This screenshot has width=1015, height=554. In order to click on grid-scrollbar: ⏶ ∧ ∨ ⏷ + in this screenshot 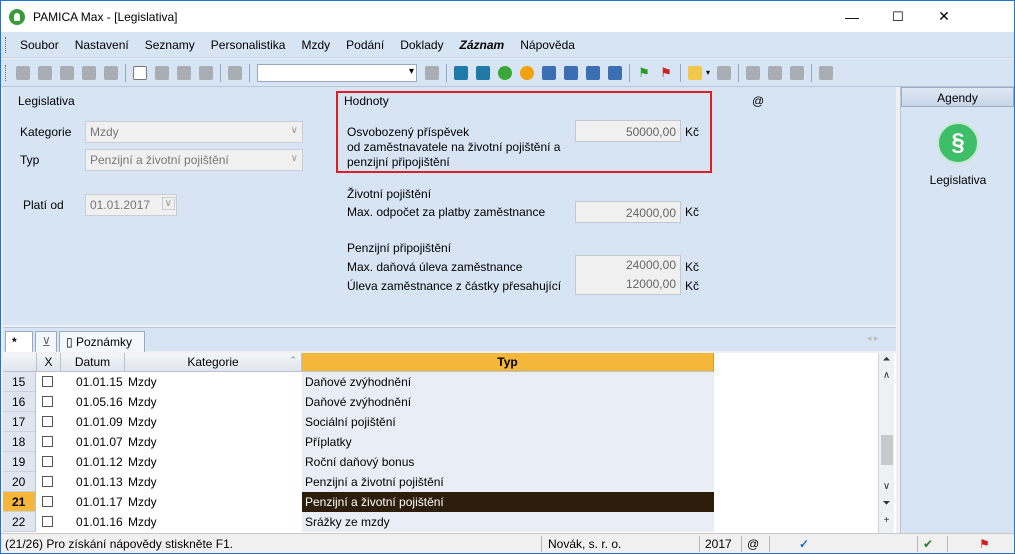, I will do `click(886, 443)`.